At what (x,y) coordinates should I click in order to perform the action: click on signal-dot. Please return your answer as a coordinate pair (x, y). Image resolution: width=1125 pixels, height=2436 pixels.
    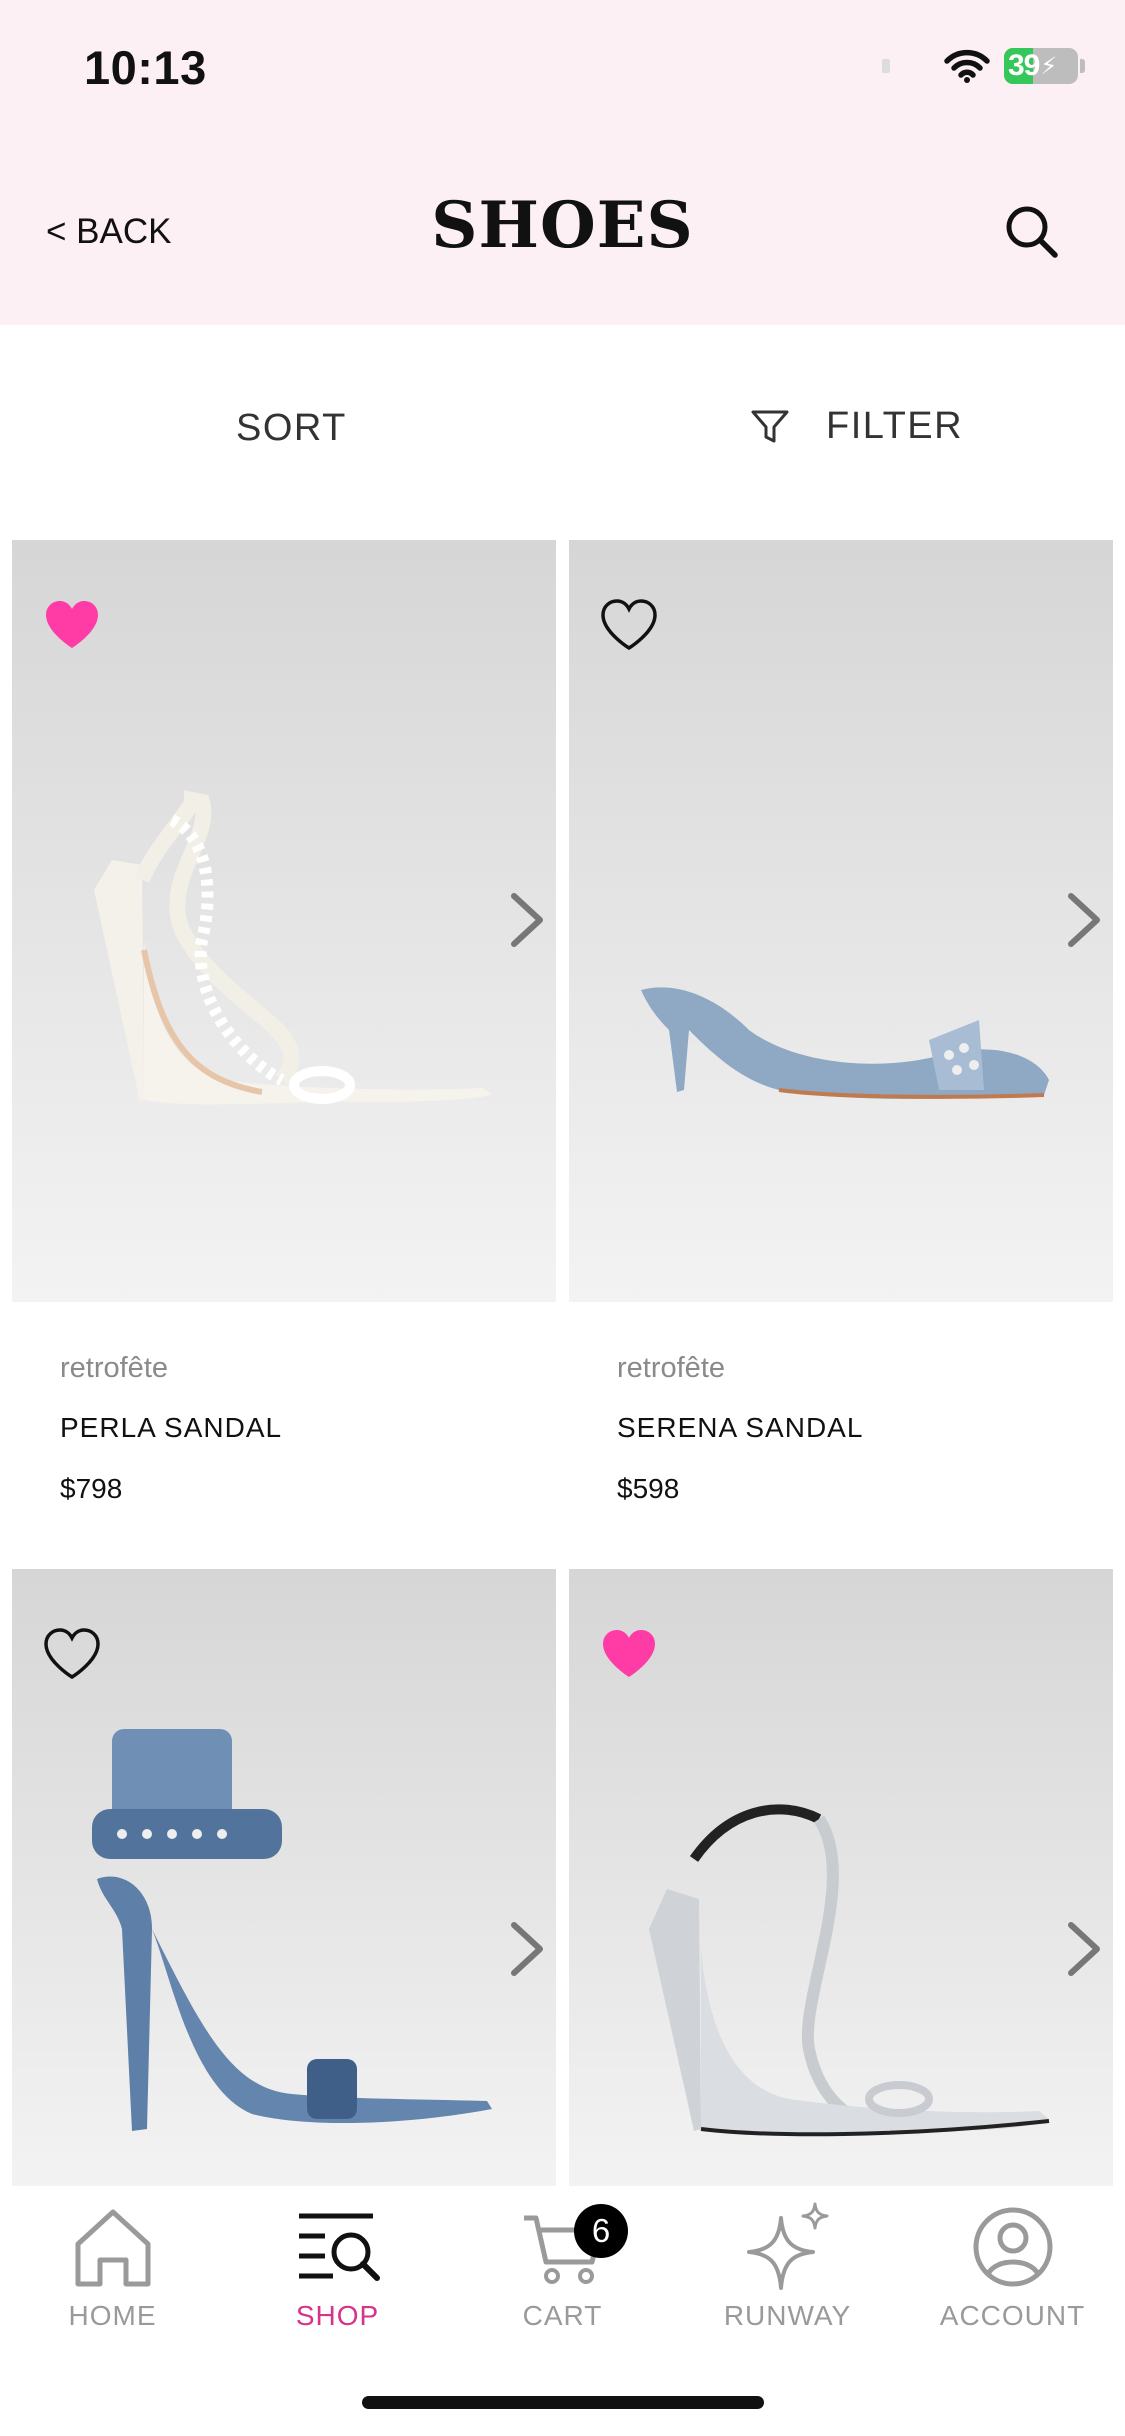
    Looking at the image, I should click on (886, 66).